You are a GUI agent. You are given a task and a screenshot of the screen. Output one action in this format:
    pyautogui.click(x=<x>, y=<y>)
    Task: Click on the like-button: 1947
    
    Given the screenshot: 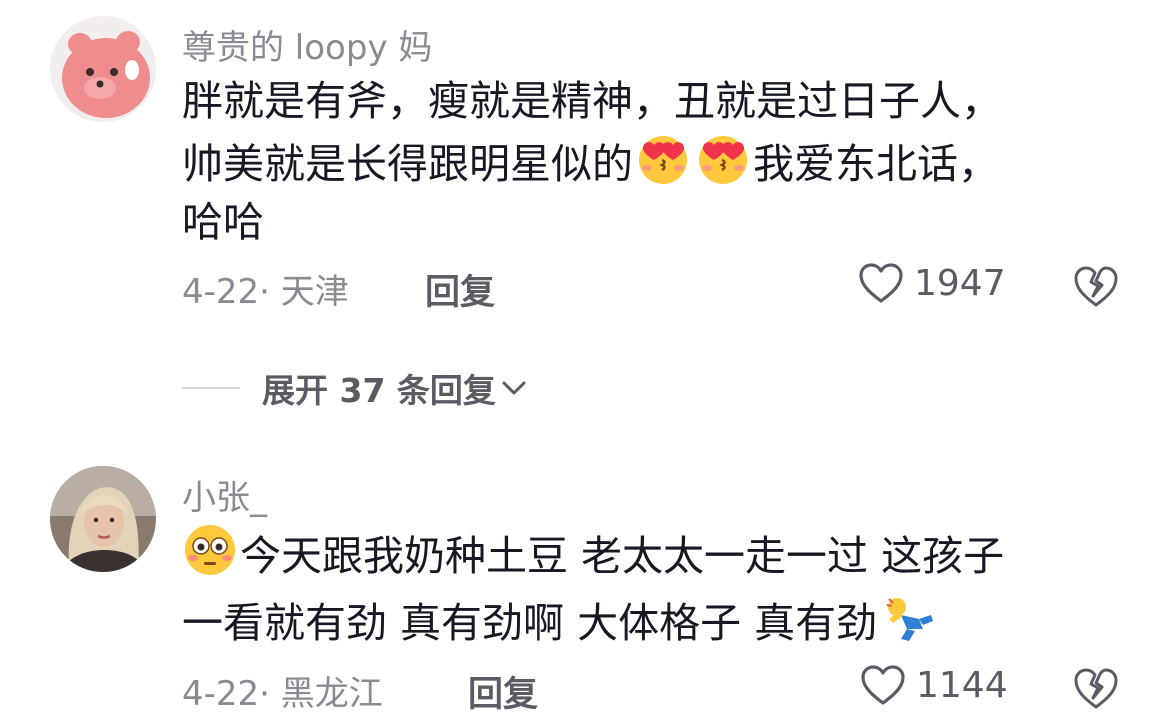 What is the action you would take?
    pyautogui.click(x=932, y=283)
    